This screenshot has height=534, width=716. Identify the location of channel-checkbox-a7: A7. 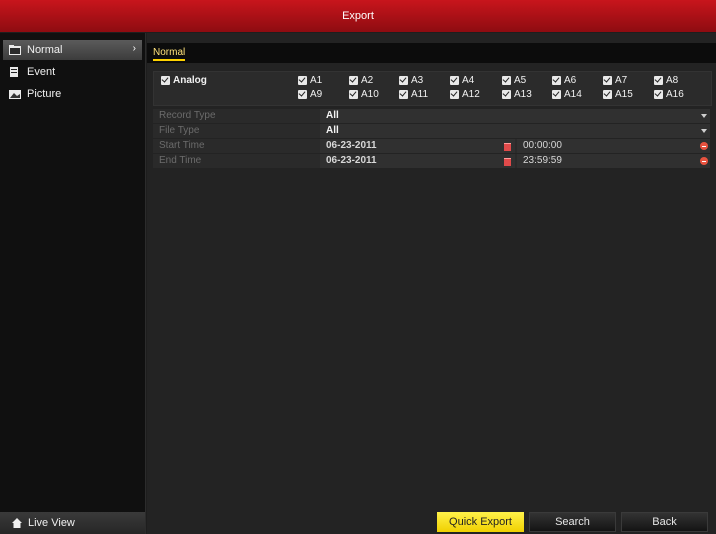
(615, 80).